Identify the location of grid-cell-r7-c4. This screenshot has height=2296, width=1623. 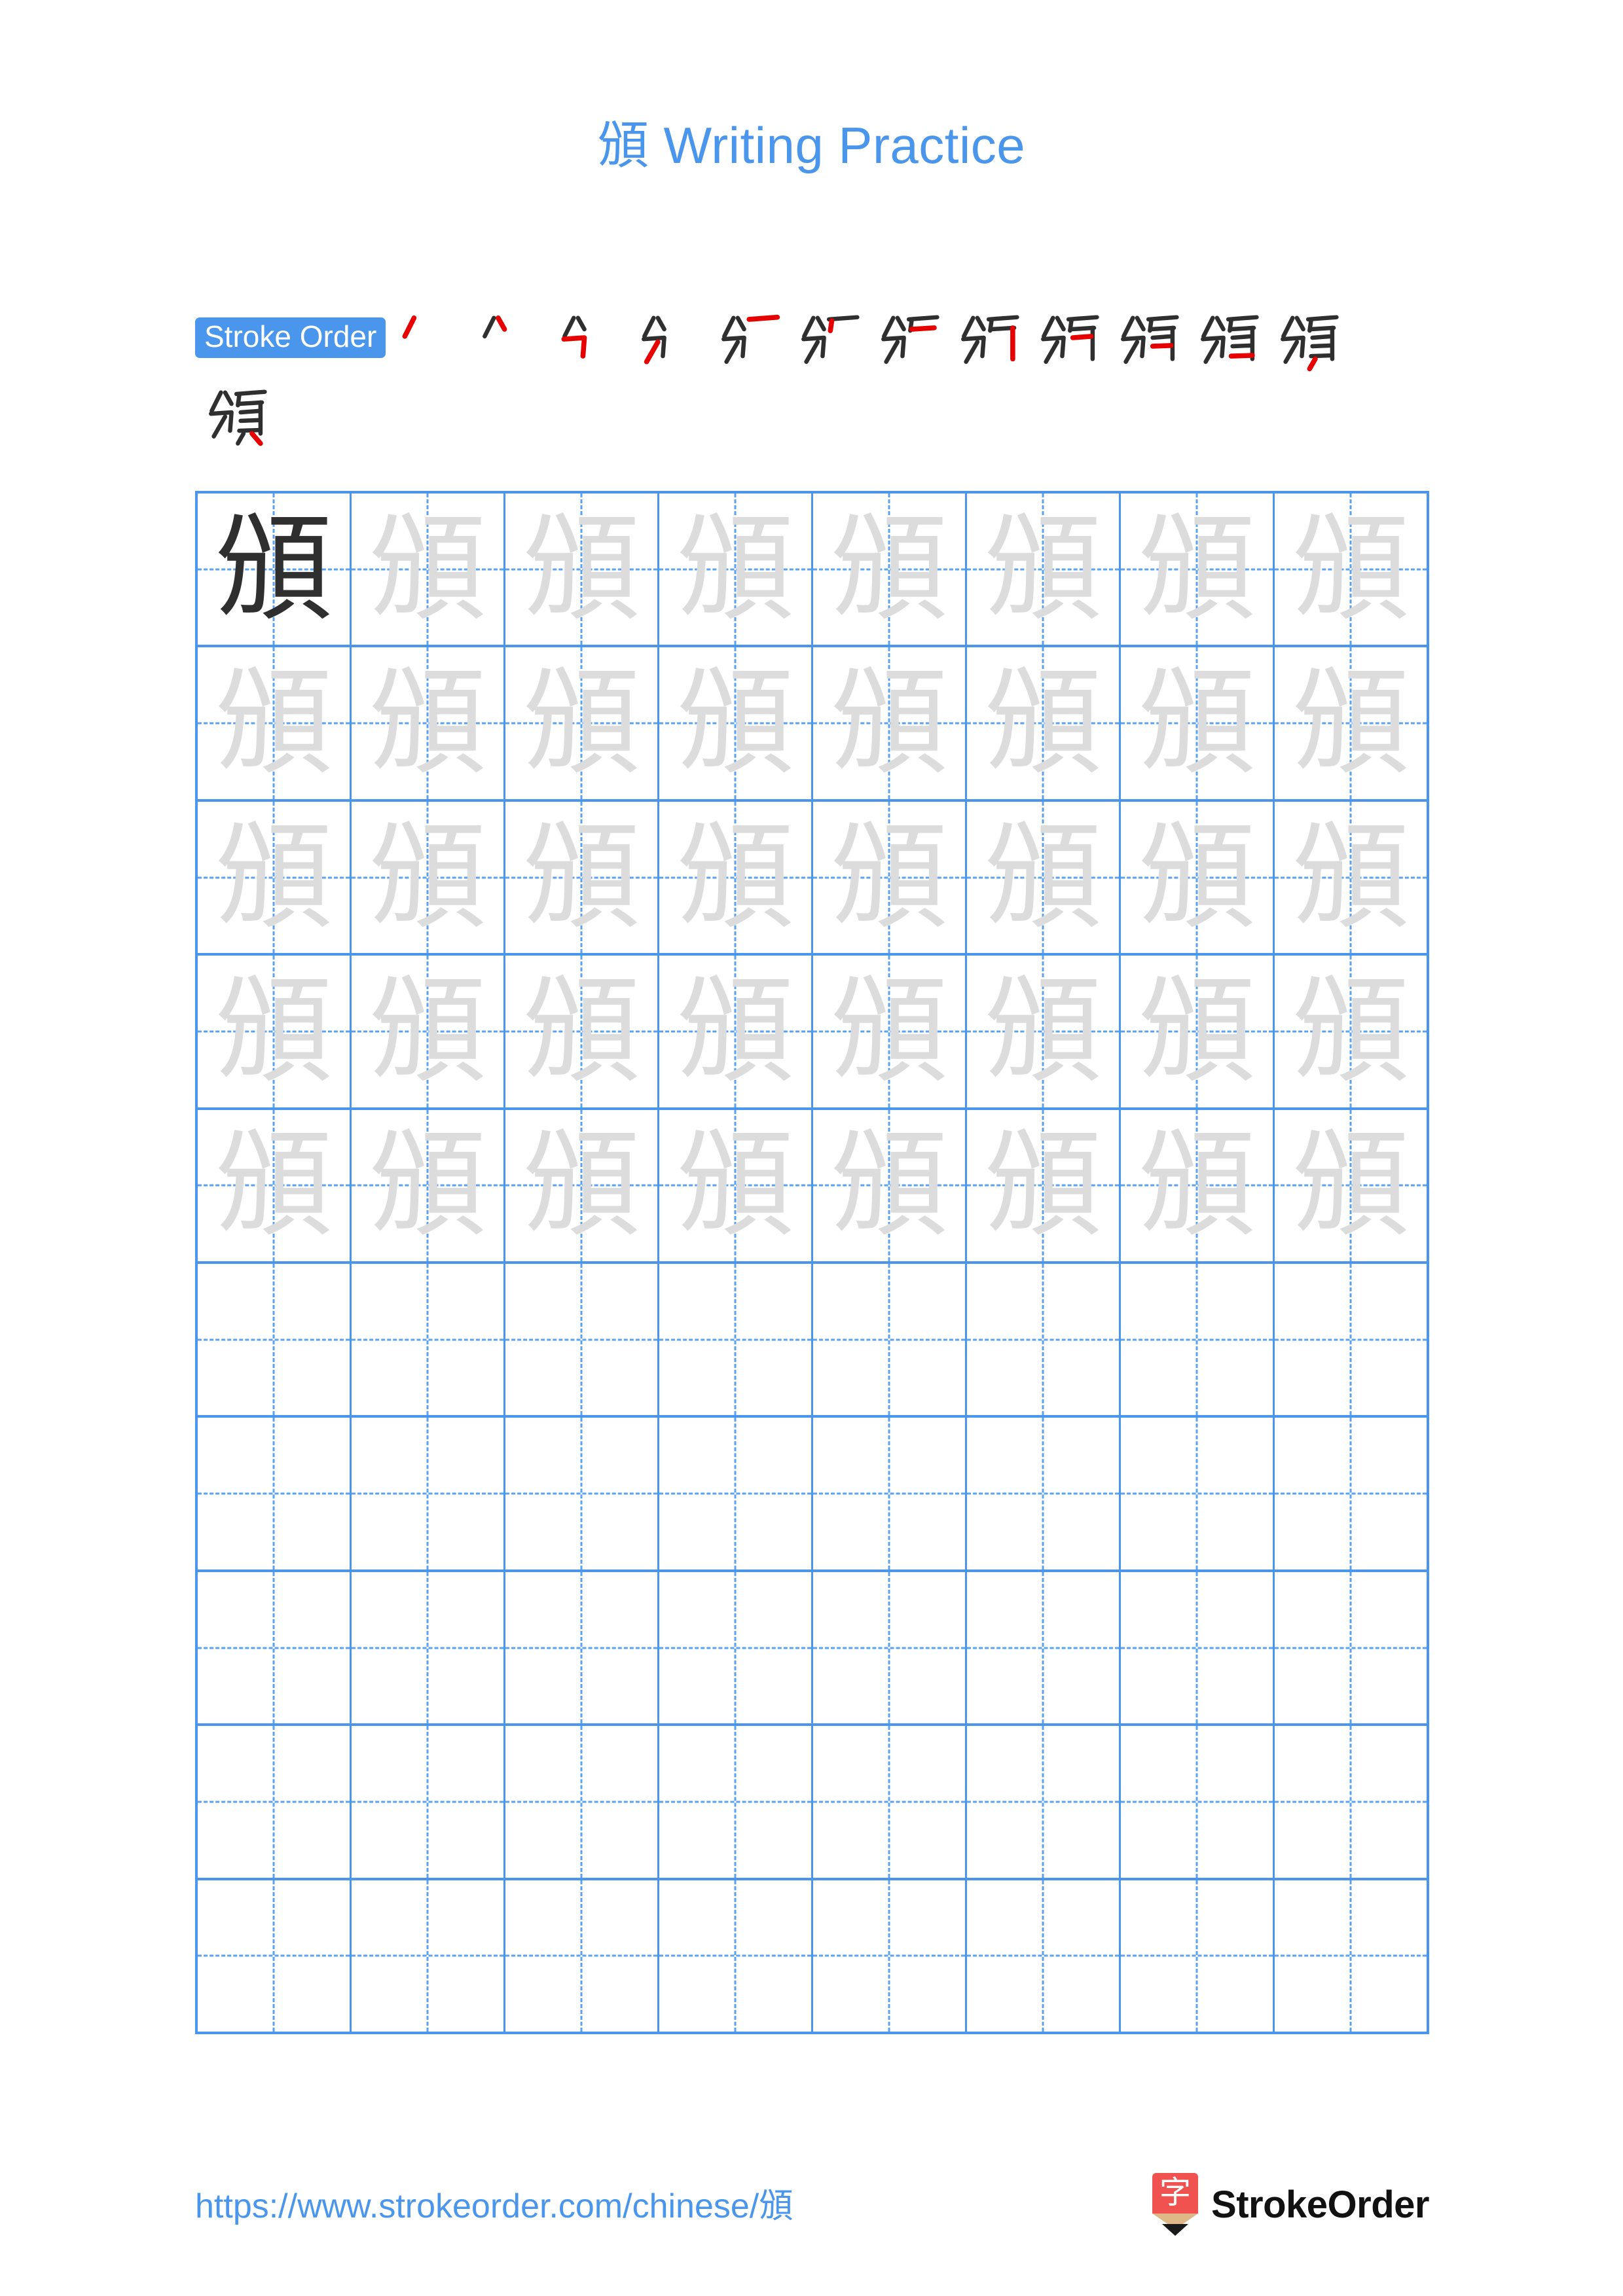
(736, 1494).